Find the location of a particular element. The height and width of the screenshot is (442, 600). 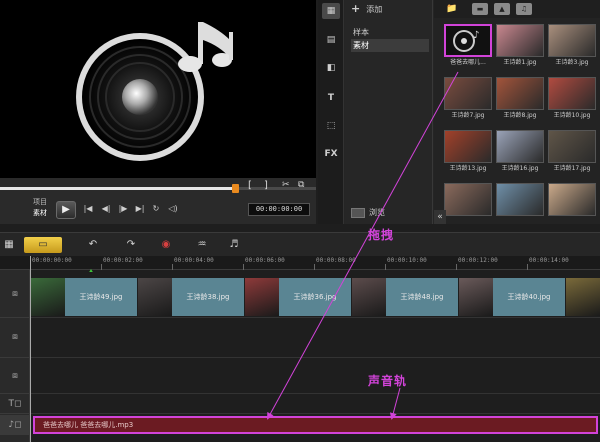

mark-out-button: ] is located at coordinates (266, 185).